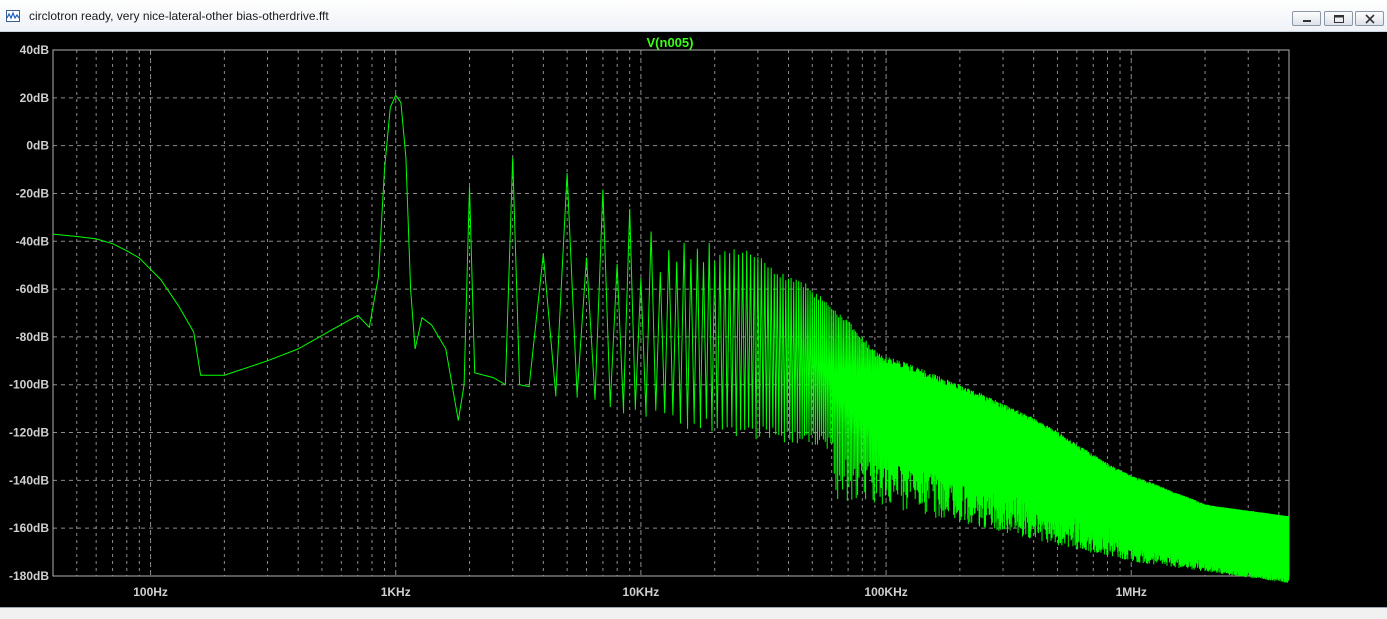  Describe the element at coordinates (29, 528) in the screenshot. I see `y-tick-label: -160dB` at that location.